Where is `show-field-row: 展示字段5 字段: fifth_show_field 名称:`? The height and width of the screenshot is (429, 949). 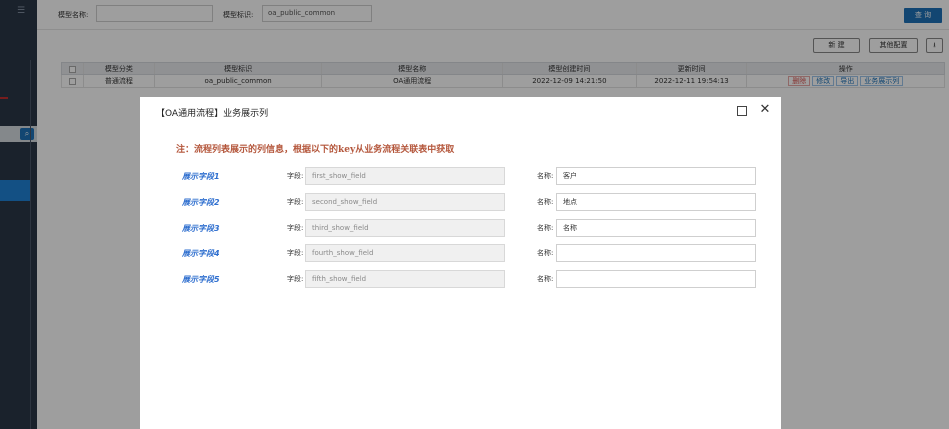 show-field-row: 展示字段5 字段: fifth_show_field 名称: is located at coordinates (460, 279).